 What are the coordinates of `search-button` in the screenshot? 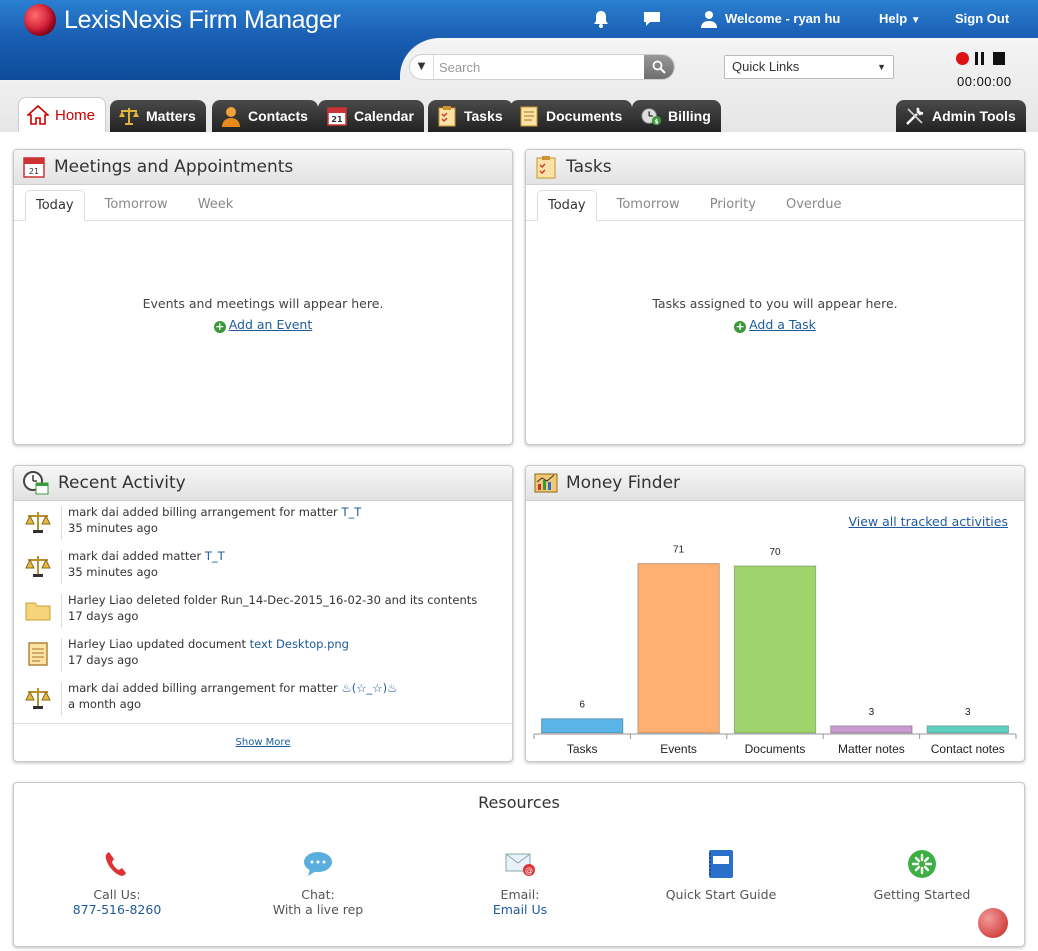 It's located at (659, 67).